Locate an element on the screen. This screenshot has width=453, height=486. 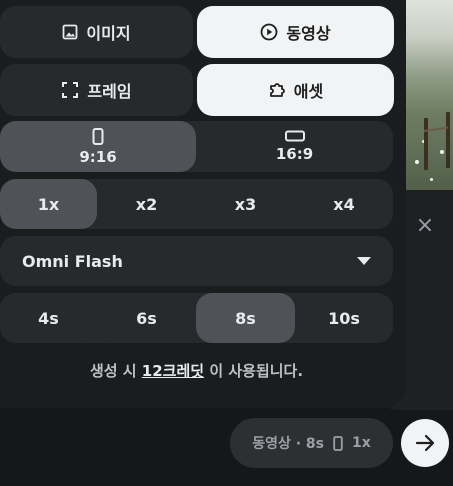
frame-corners-icon is located at coordinates (70, 90).